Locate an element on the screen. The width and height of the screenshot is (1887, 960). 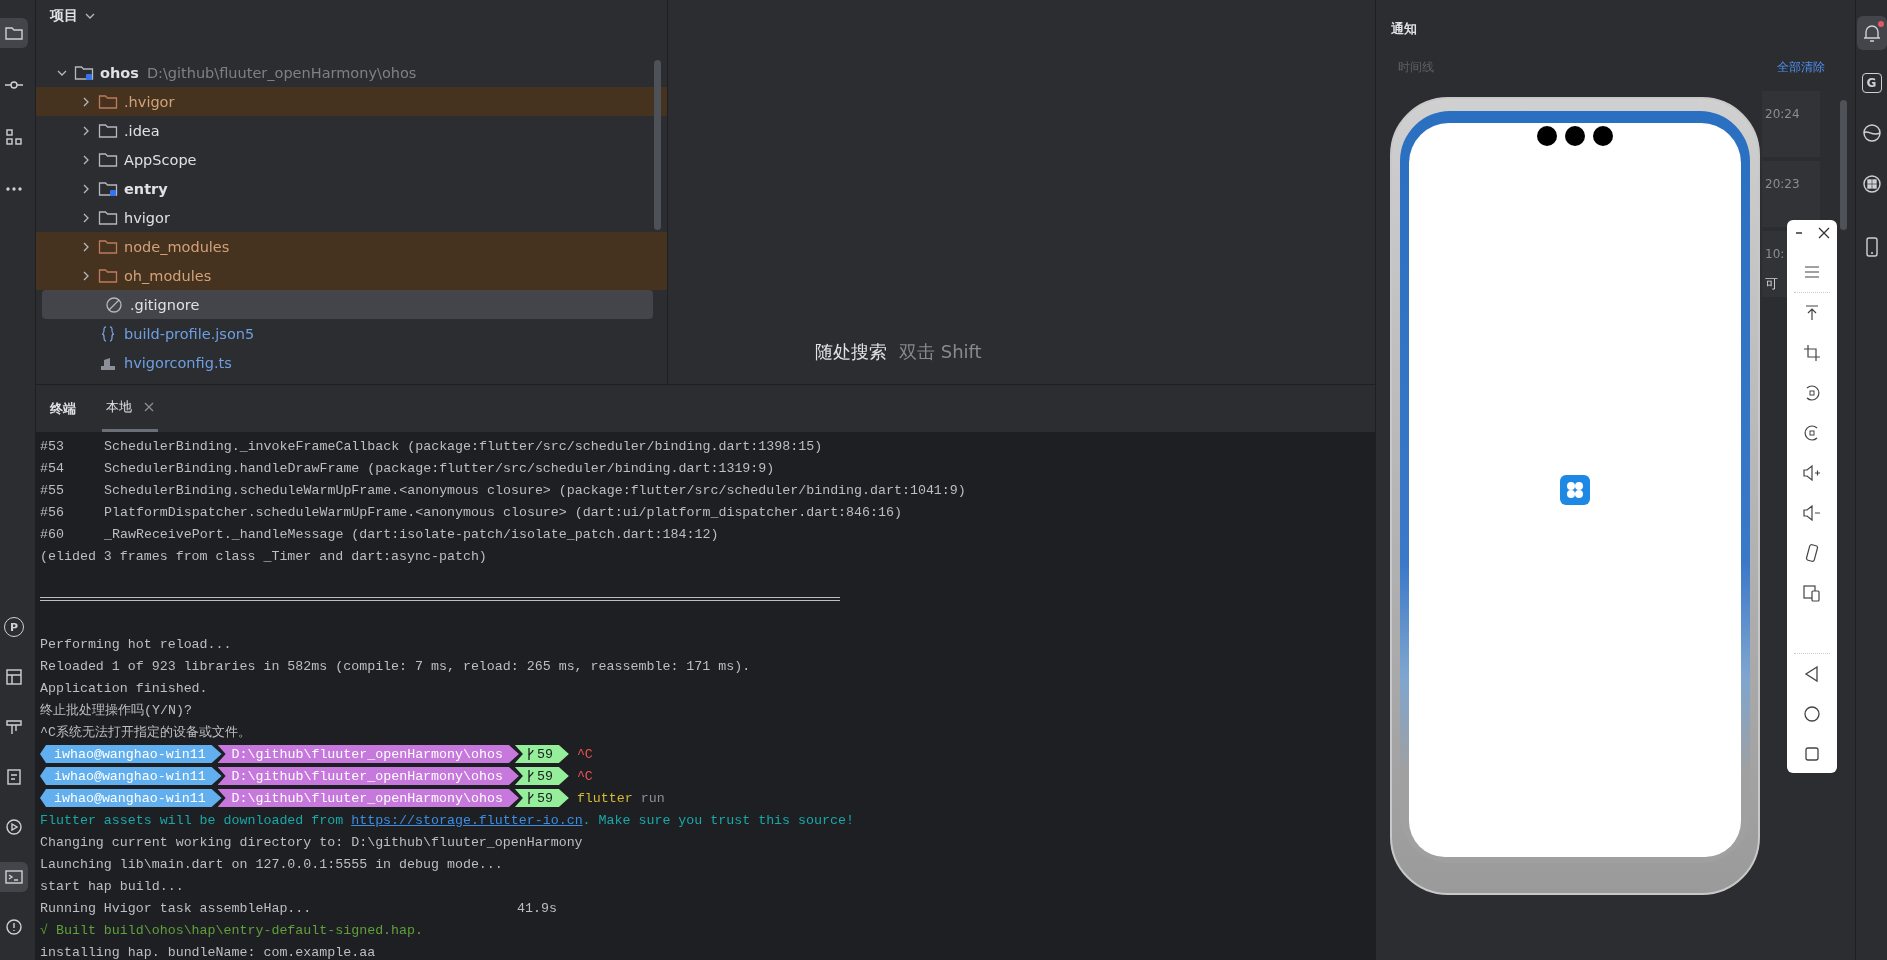
tree-item: .idea is located at coordinates (351, 130).